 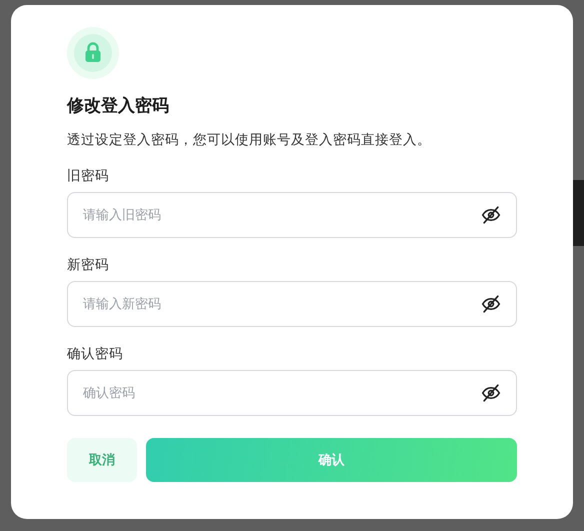 What do you see at coordinates (249, 140) in the screenshot?
I see `dialog-description: 透过设定登入密码，您可以使用账号及登入密码直接登入。` at bounding box center [249, 140].